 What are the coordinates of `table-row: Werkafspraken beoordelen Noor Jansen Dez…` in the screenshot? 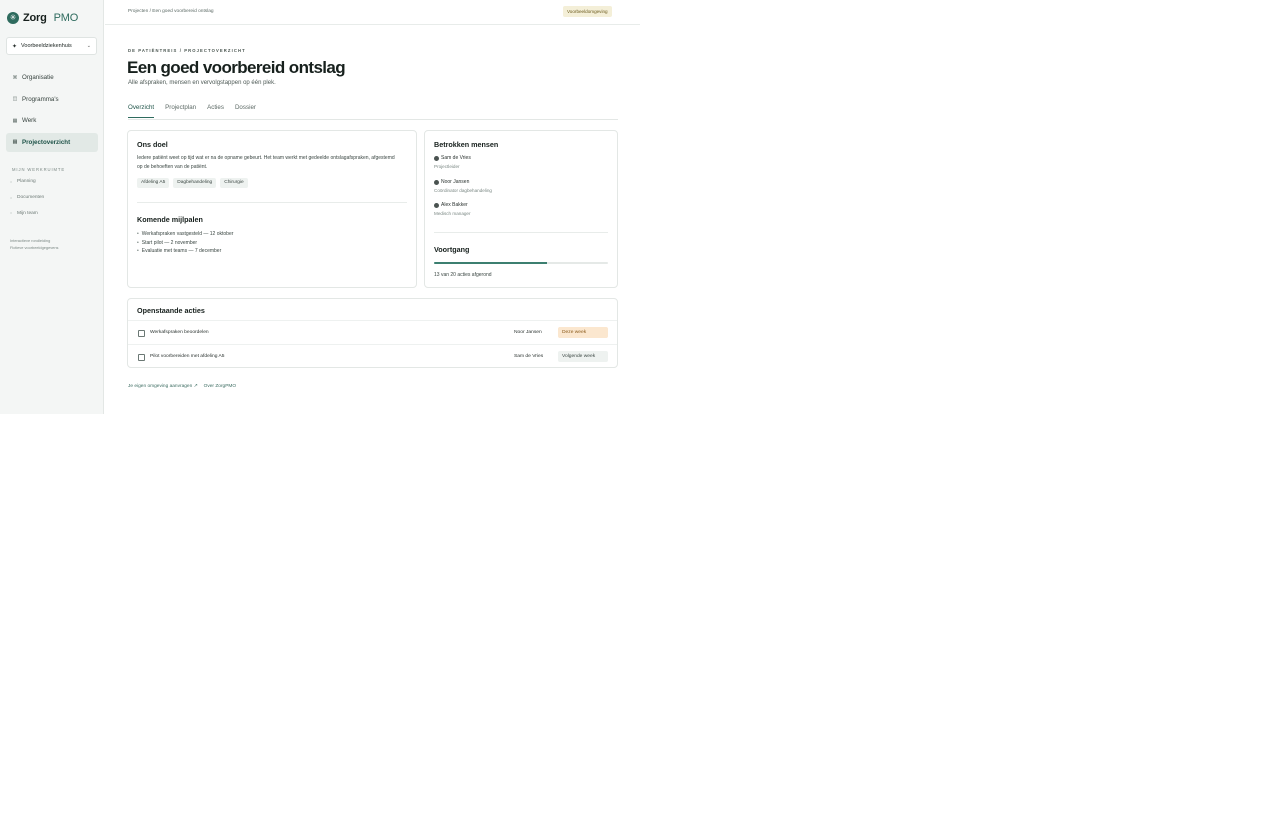 It's located at (372, 332).